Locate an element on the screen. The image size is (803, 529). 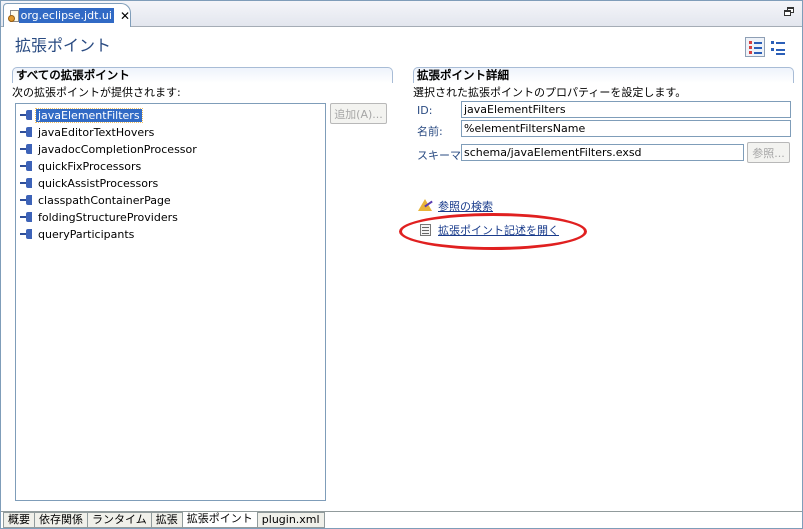
vertical-layout-button is located at coordinates (777, 47).